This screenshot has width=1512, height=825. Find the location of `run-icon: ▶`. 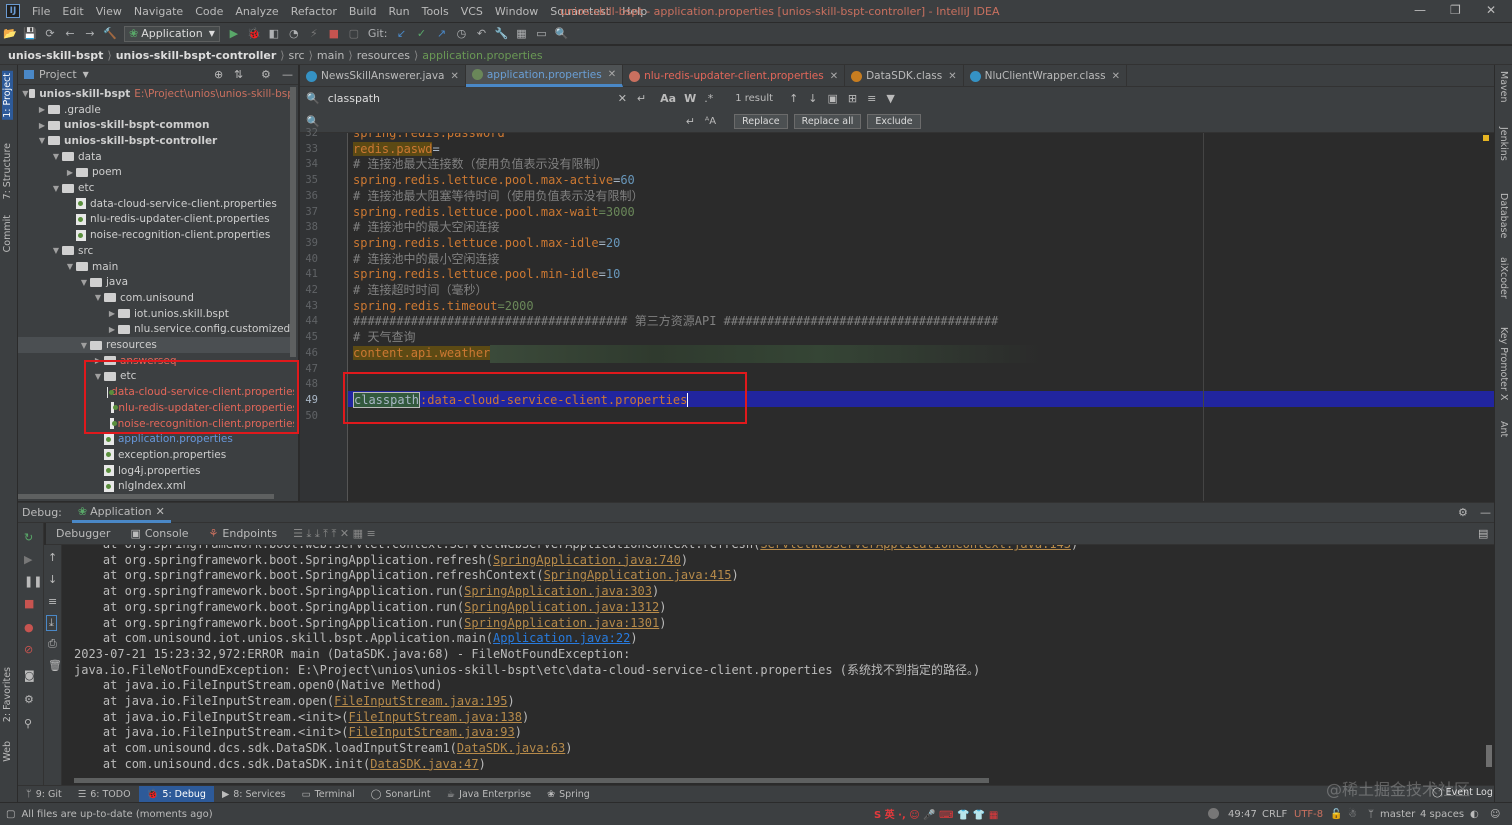

run-icon: ▶ is located at coordinates (234, 34).